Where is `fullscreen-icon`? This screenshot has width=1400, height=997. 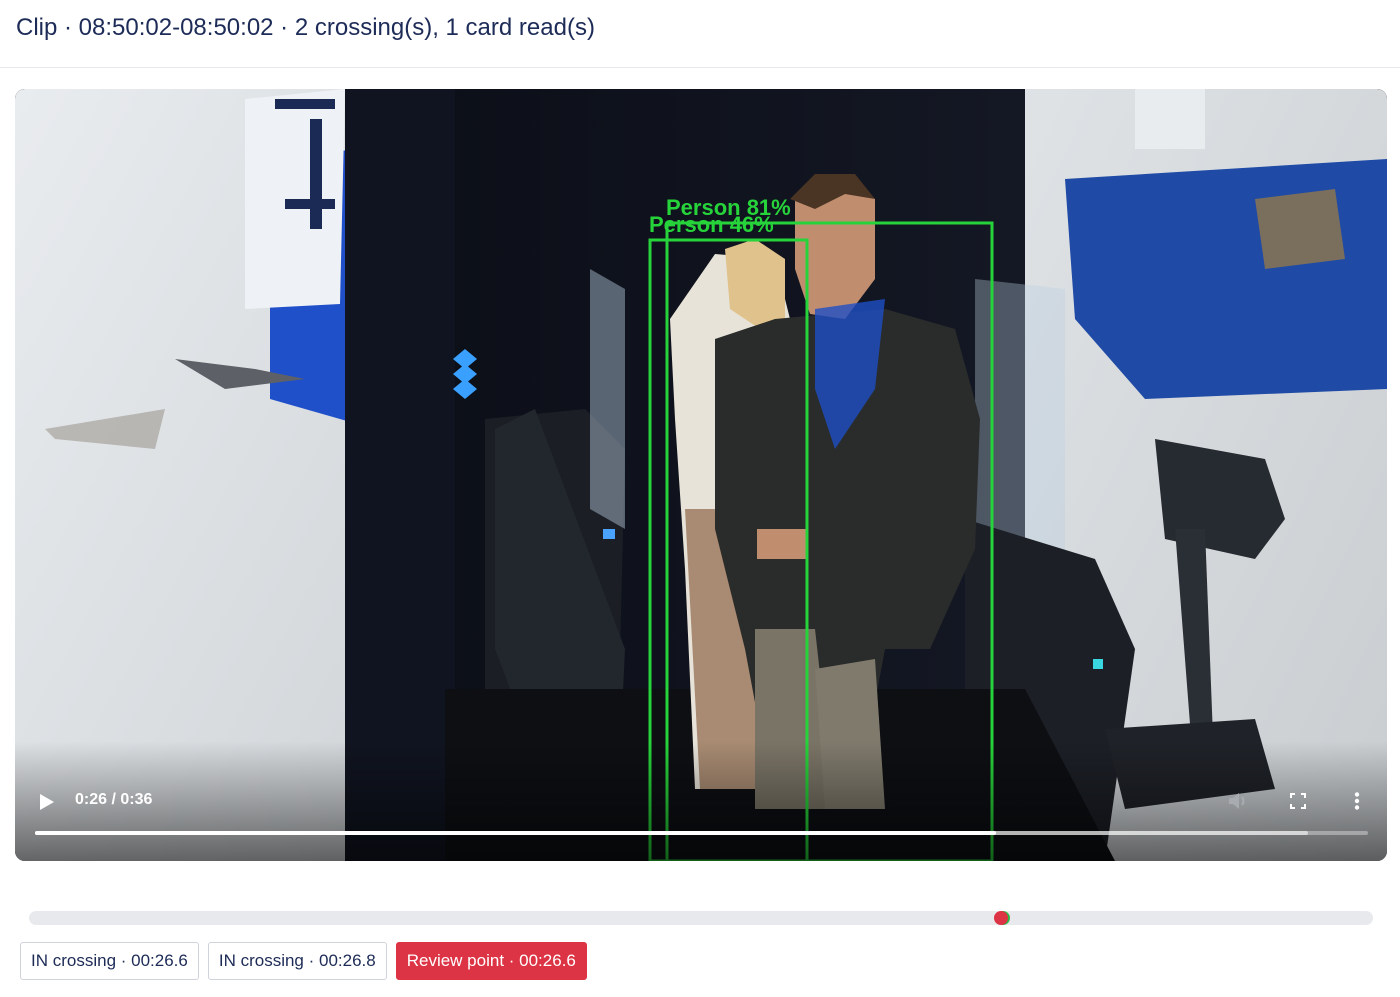 fullscreen-icon is located at coordinates (1298, 801).